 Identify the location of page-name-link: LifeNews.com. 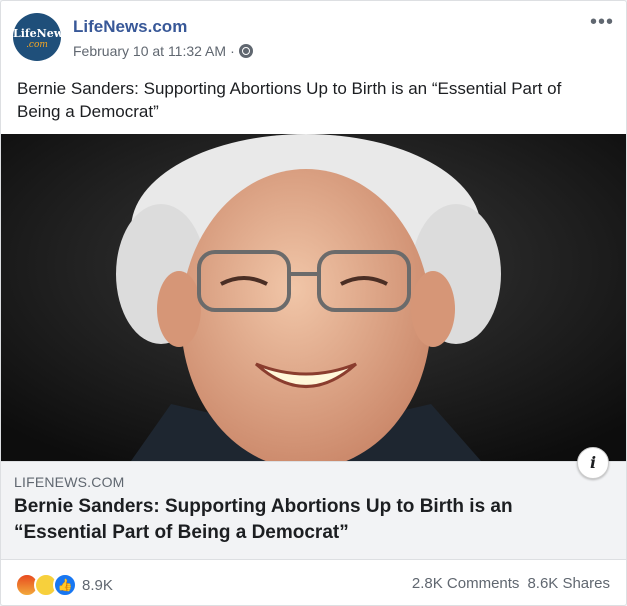
(130, 27).